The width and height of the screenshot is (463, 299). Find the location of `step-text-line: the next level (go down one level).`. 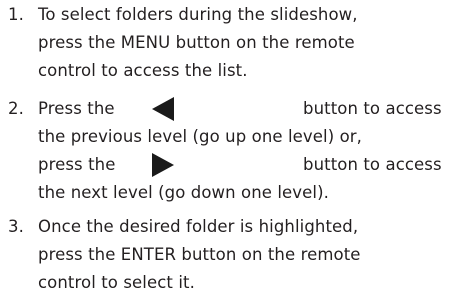

step-text-line: the next level (go down one level). is located at coordinates (183, 192).